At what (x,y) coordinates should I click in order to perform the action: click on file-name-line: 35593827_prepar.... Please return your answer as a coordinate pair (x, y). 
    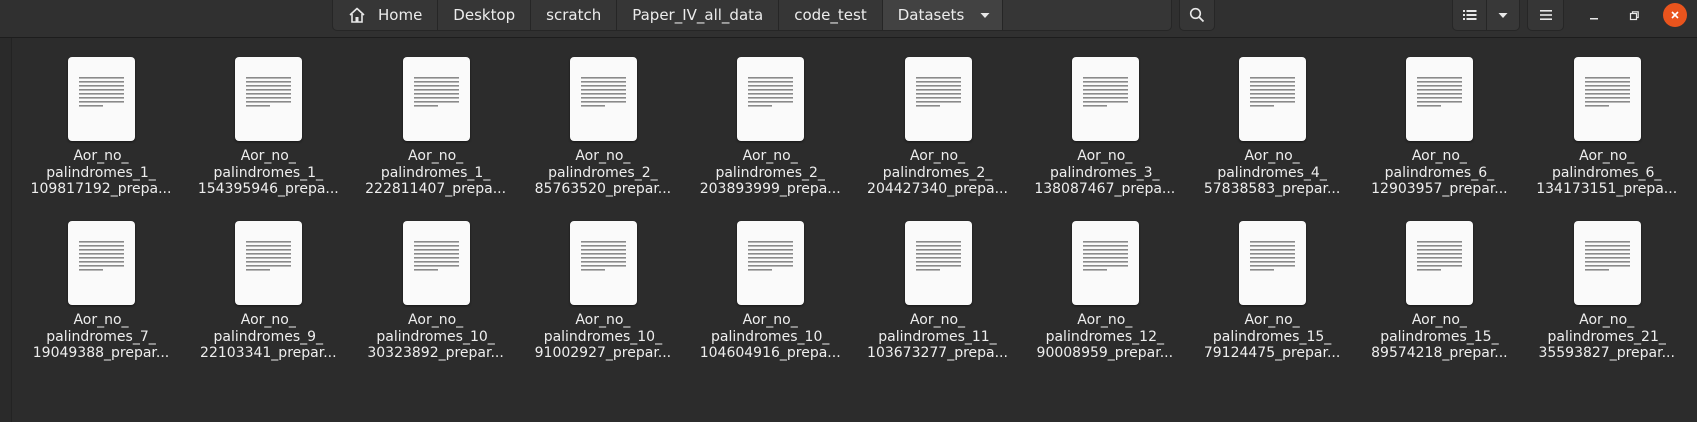
    Looking at the image, I should click on (1606, 353).